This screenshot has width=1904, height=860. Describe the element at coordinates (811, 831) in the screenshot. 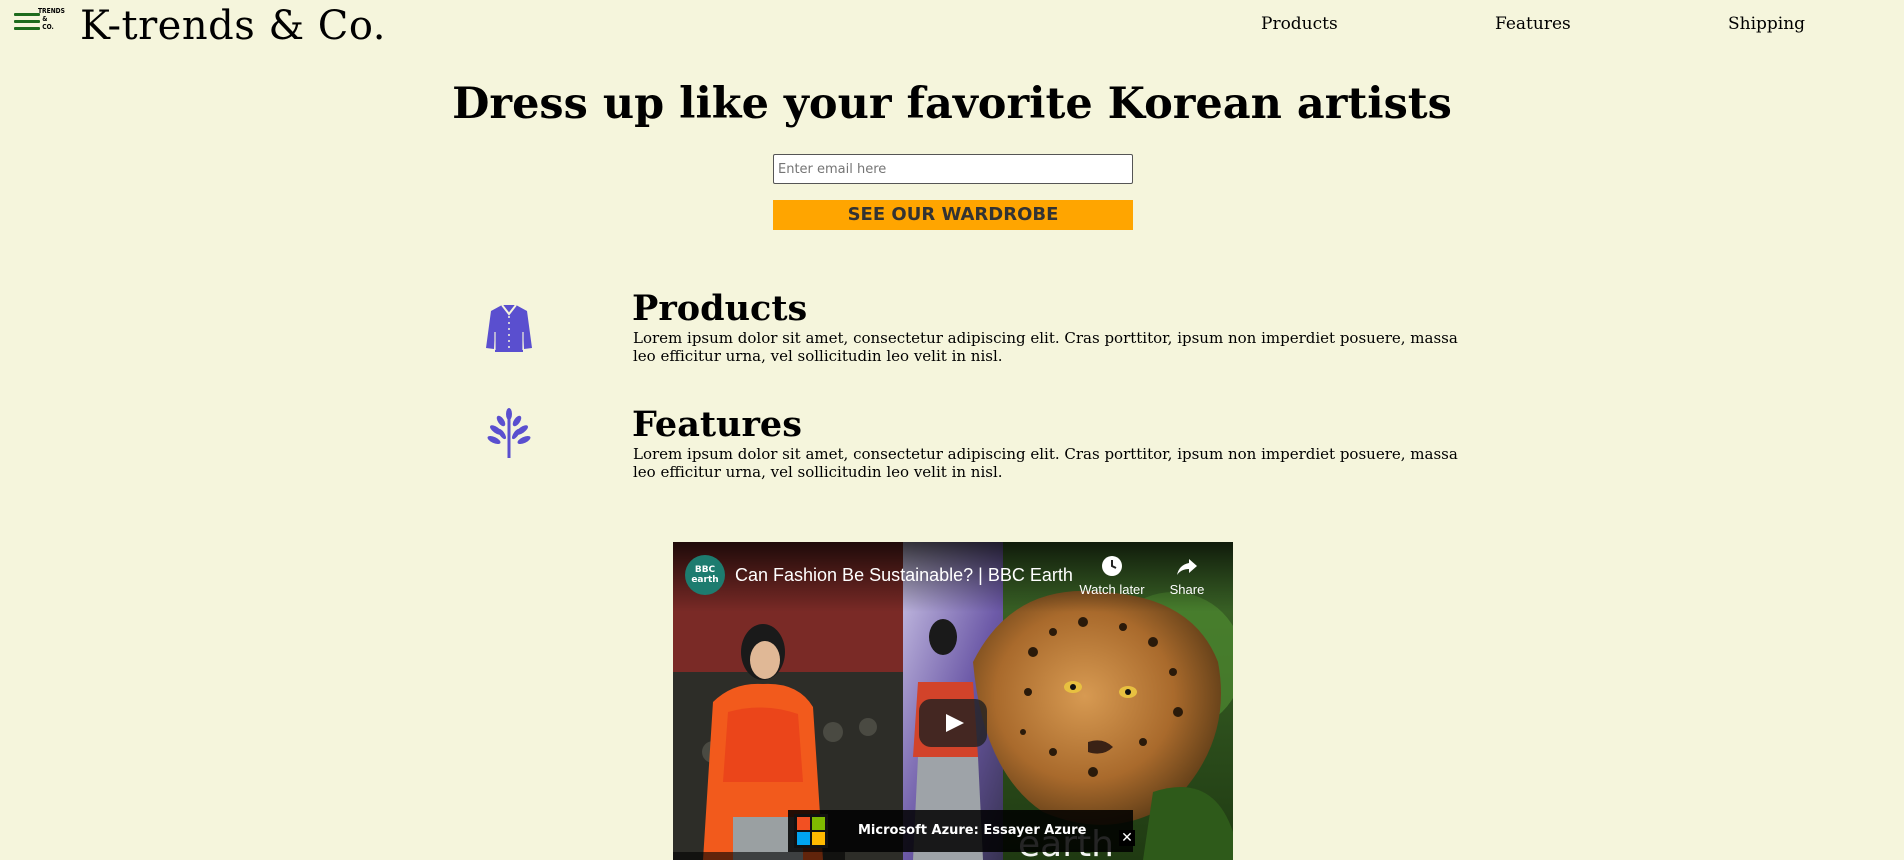

I see `microsoft-logo-icon` at that location.